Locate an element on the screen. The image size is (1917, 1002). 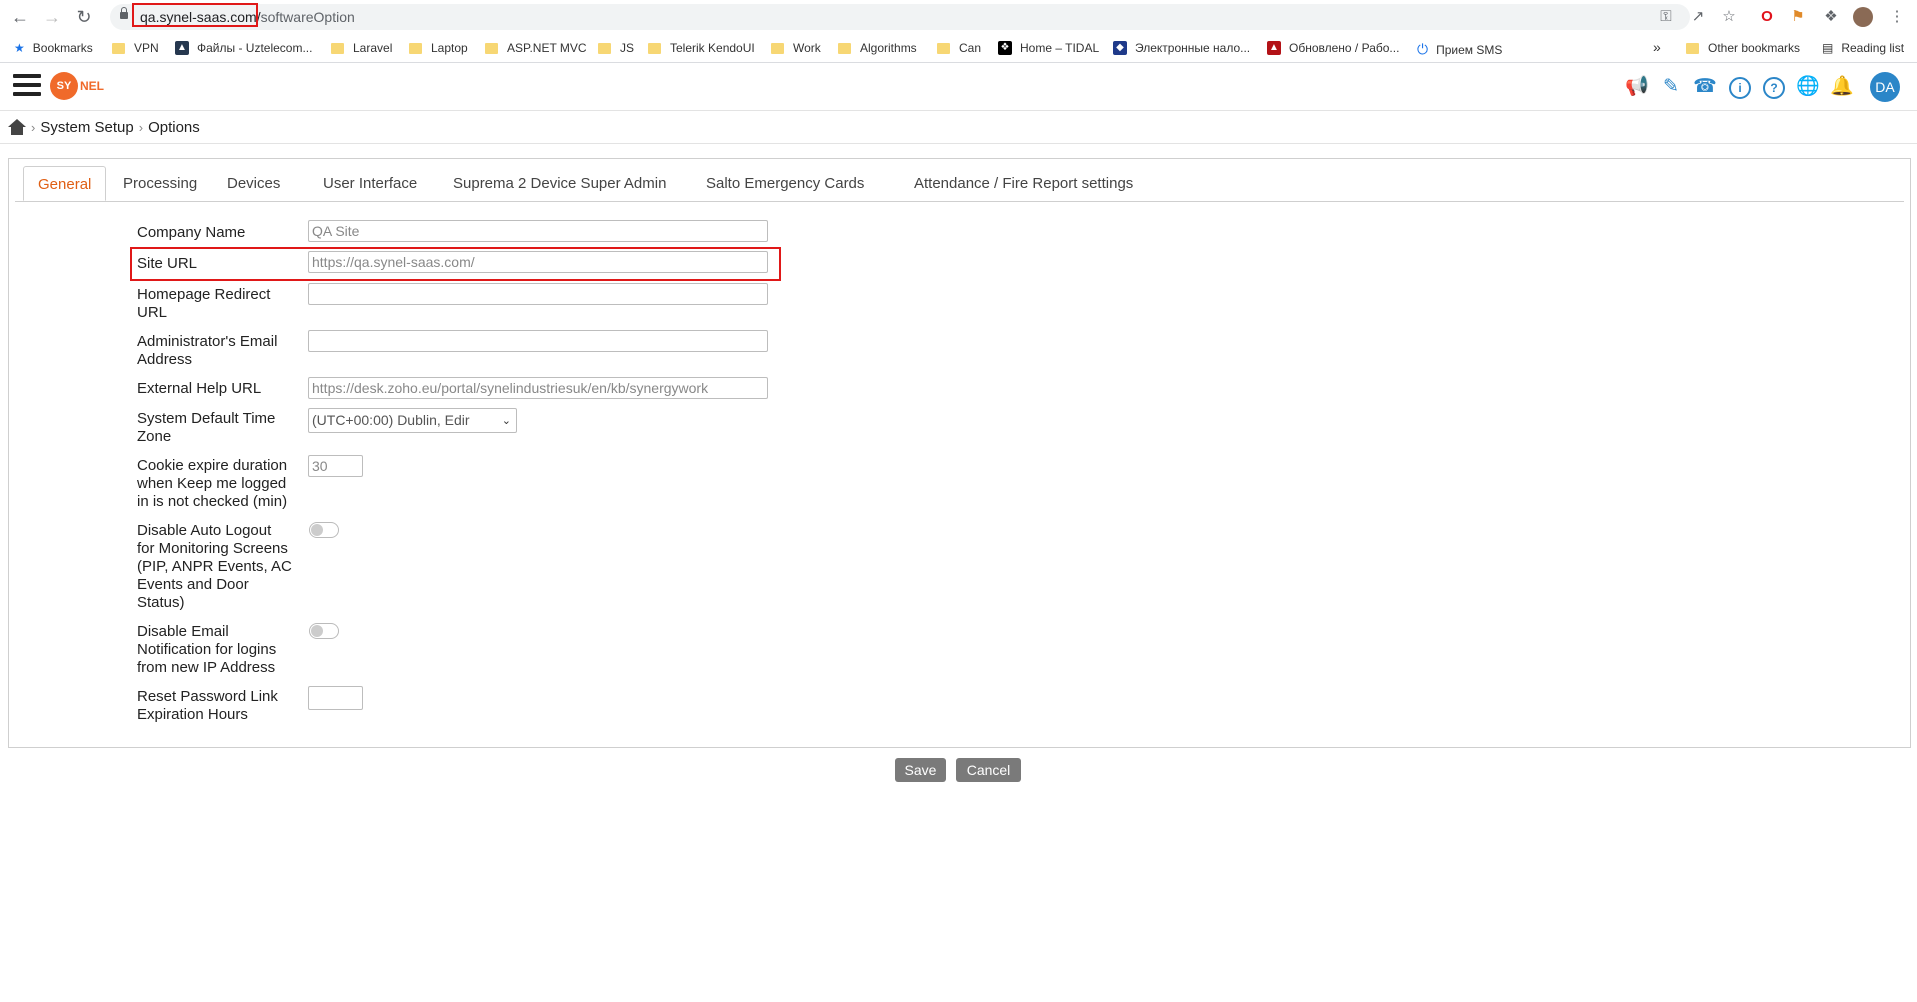
homepage-redirect-label-line: URL is located at coordinates (152, 312).